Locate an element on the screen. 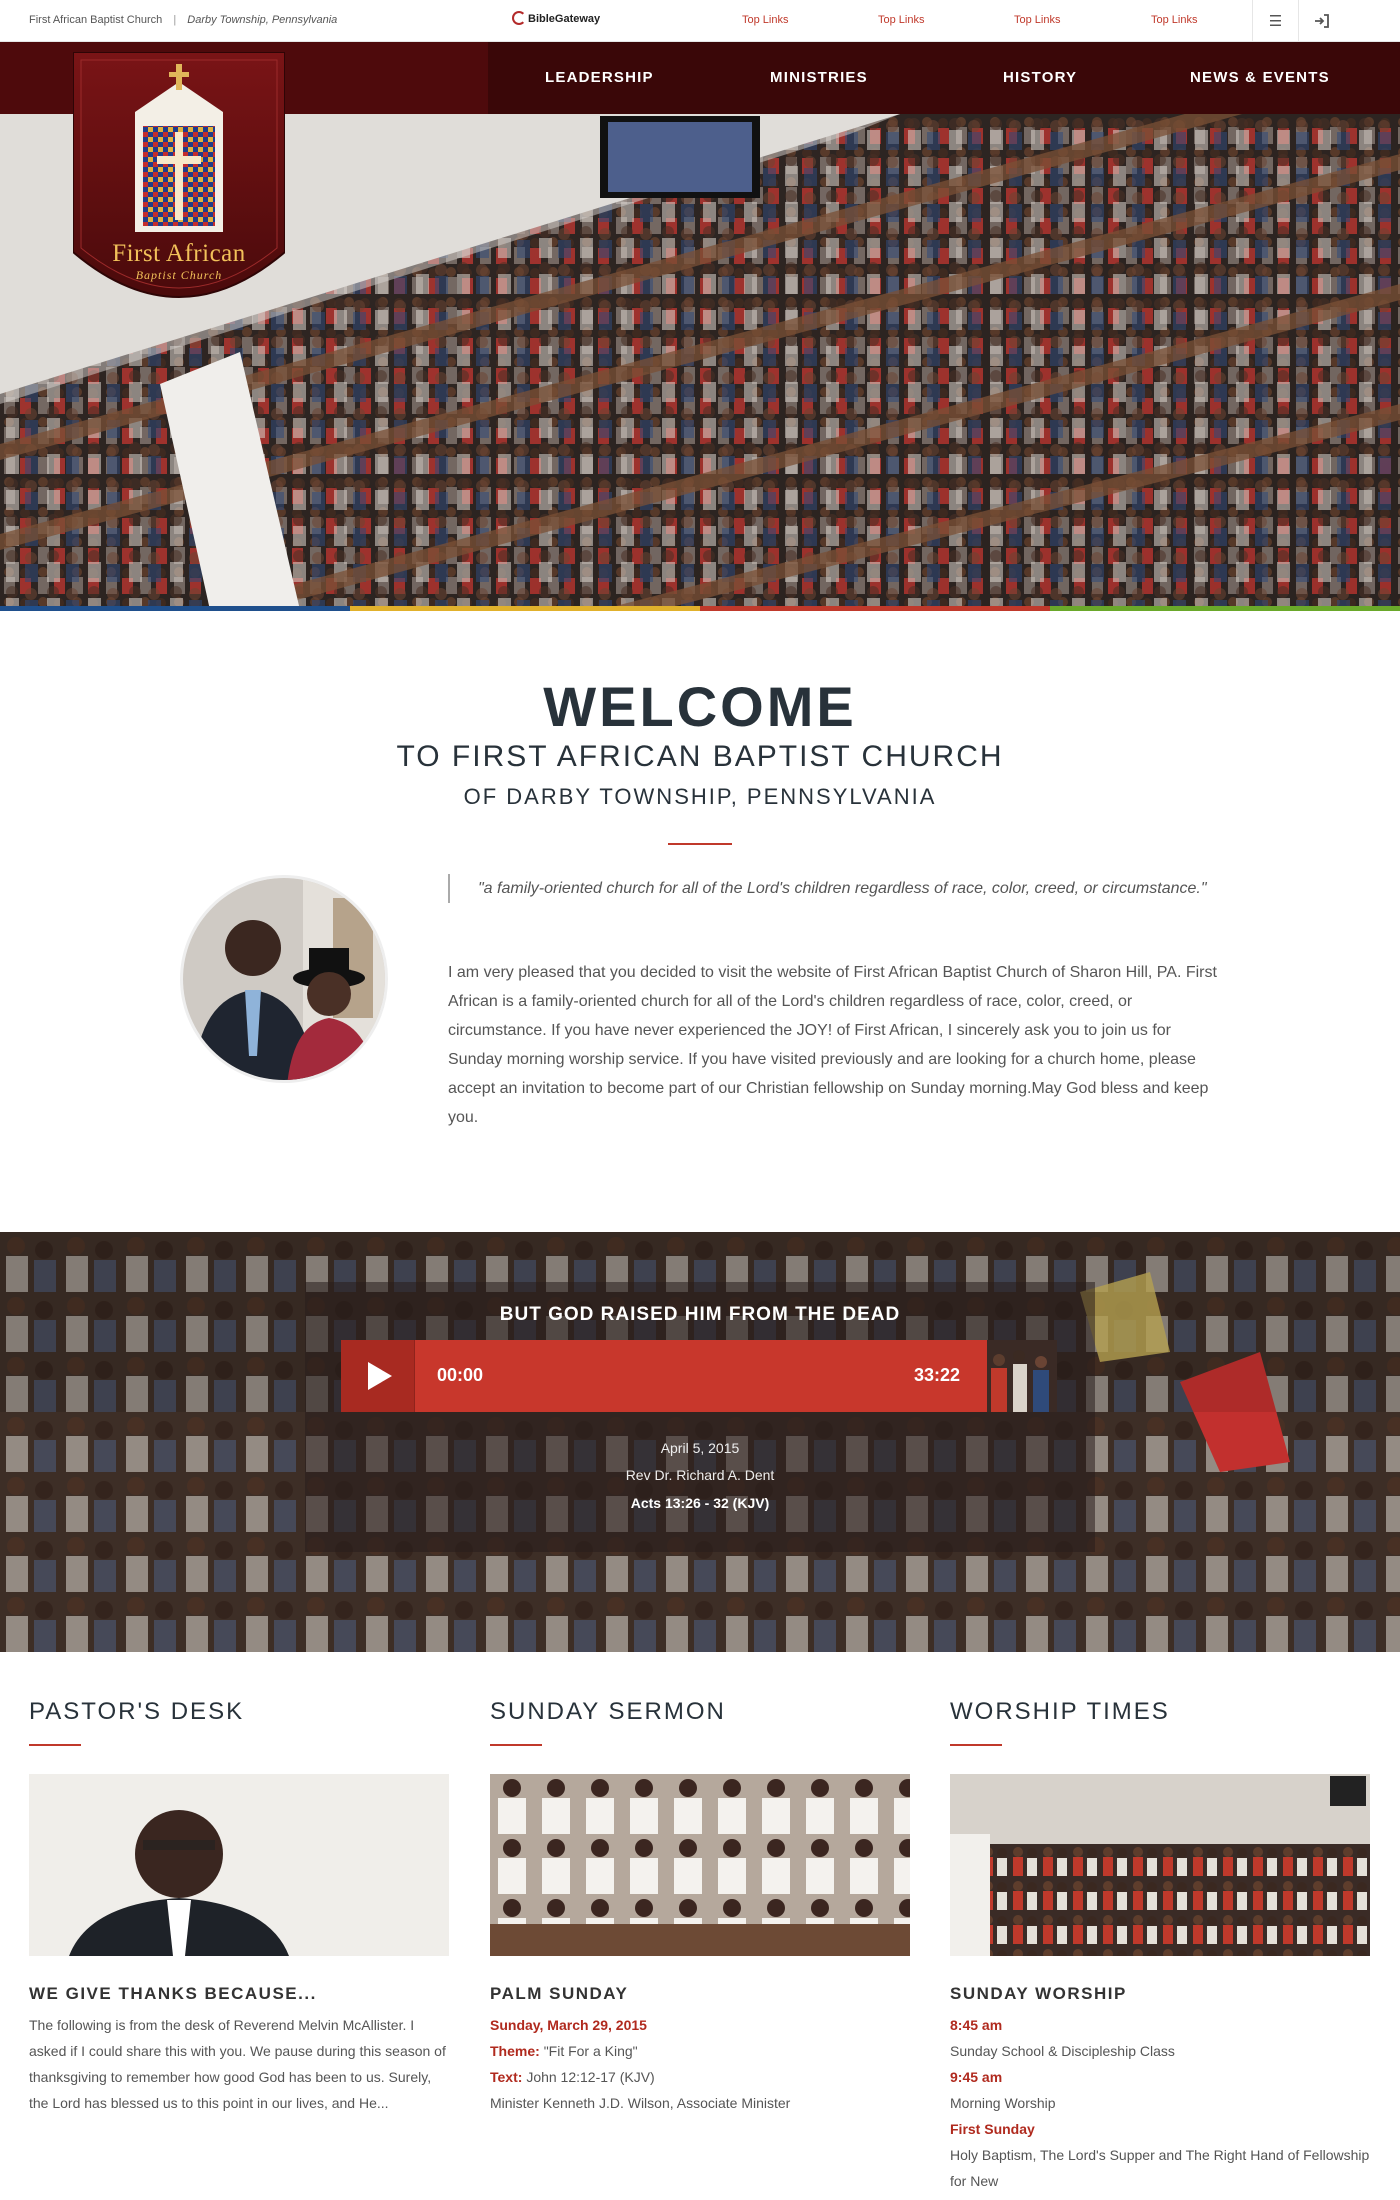  sermon-date: April 5, 2015 is located at coordinates (700, 1448).